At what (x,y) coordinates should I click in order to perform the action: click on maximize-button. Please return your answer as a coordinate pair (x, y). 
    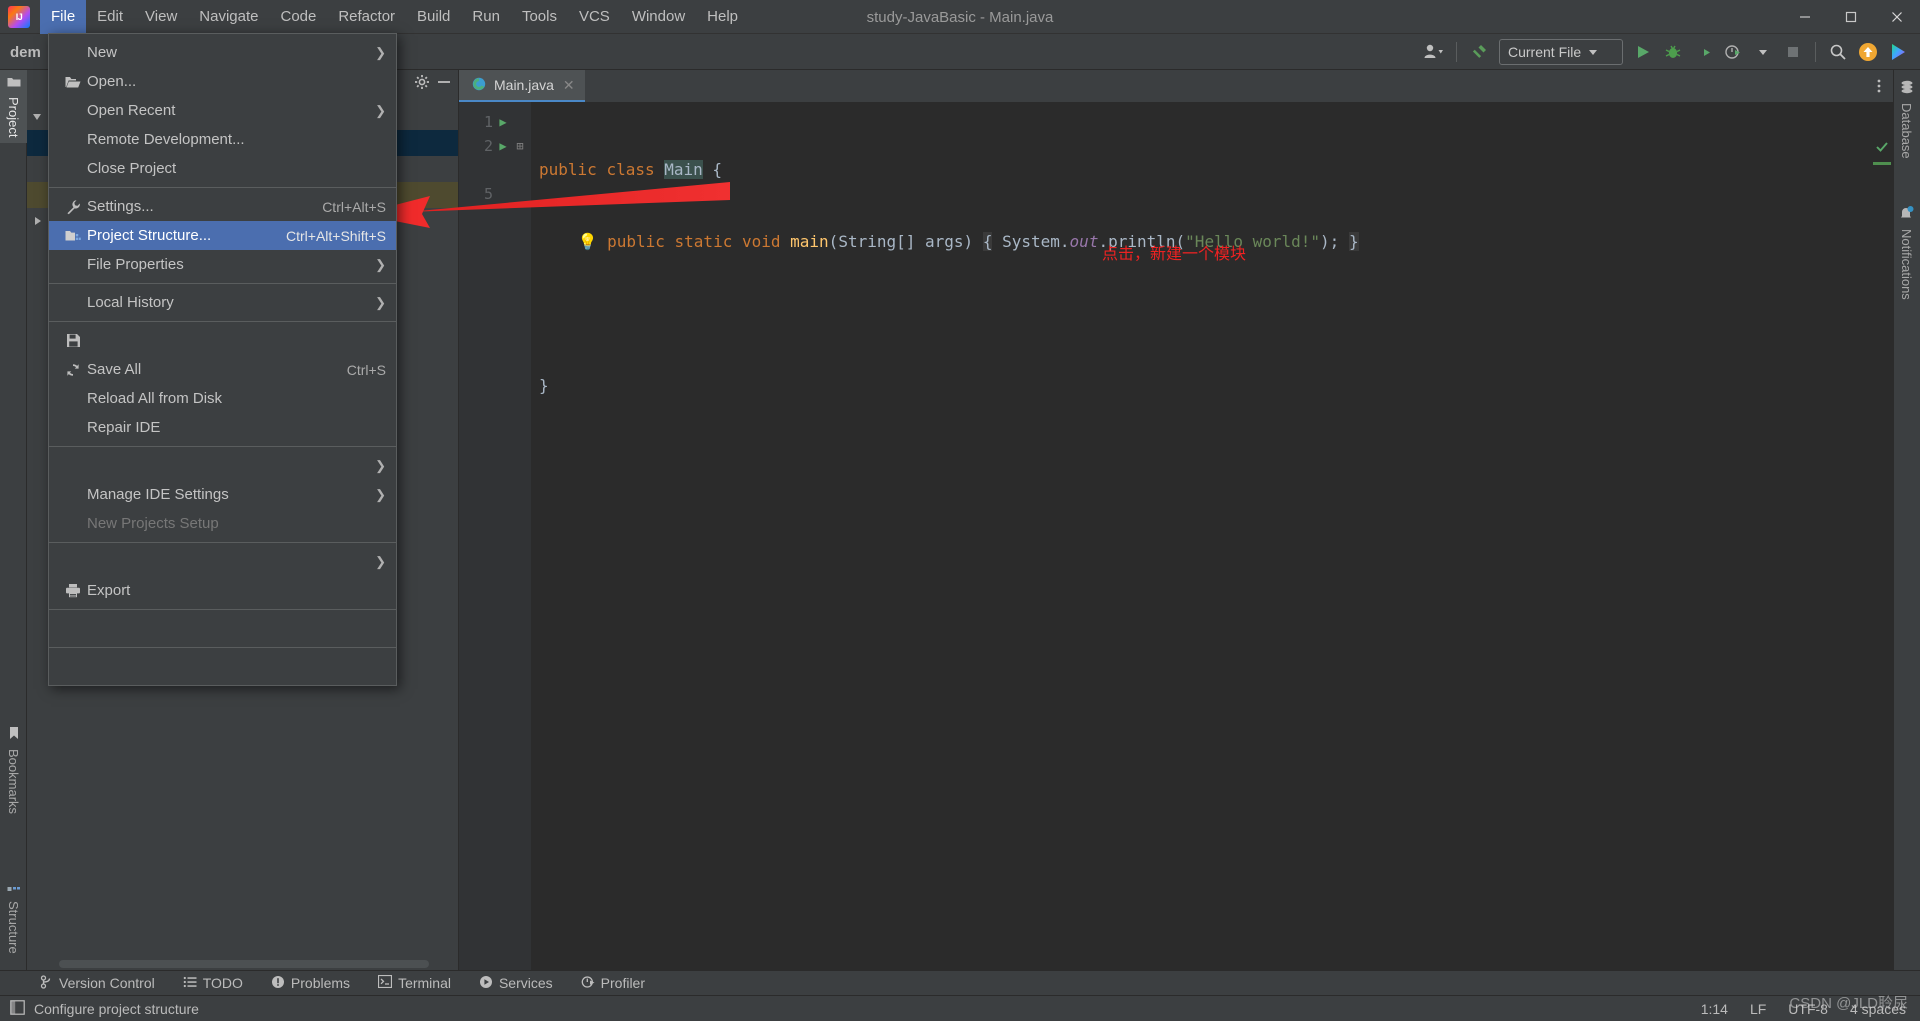
    Looking at the image, I should click on (1851, 17).